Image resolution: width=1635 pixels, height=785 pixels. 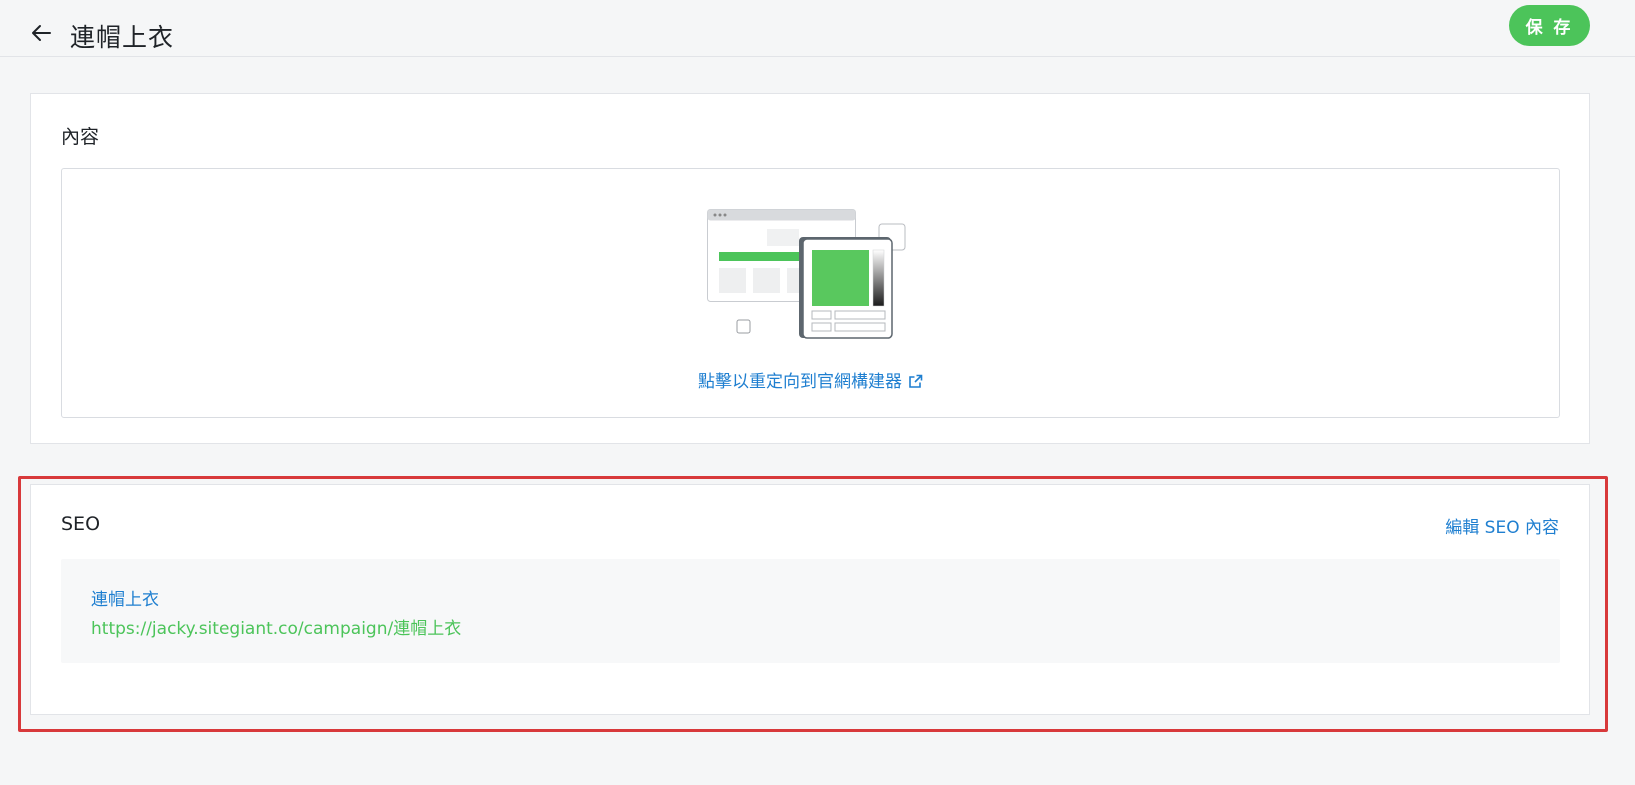 What do you see at coordinates (915, 384) in the screenshot?
I see `external-link-icon` at bounding box center [915, 384].